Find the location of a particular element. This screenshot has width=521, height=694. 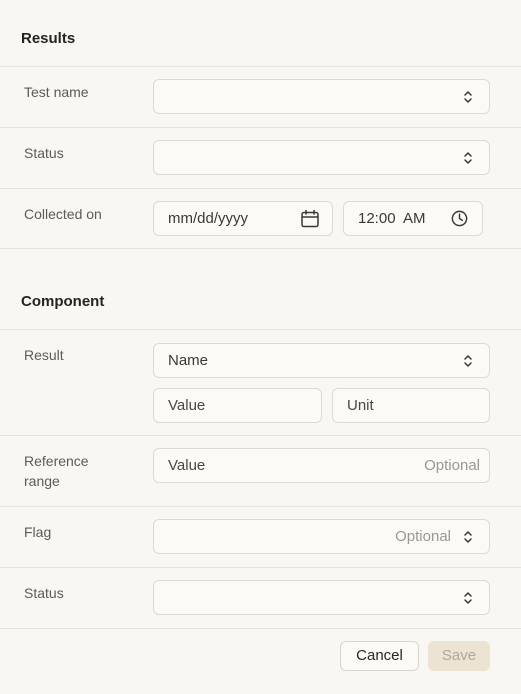

result-label: Result is located at coordinates (44, 355).